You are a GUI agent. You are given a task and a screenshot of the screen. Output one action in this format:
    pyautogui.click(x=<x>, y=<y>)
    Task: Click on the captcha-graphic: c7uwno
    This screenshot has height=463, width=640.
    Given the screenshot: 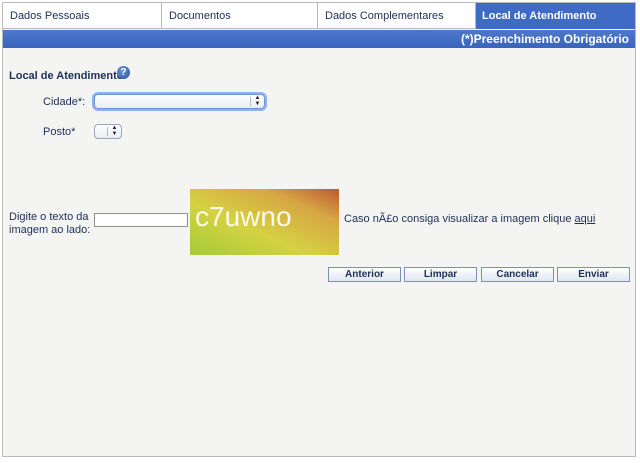 What is the action you would take?
    pyautogui.click(x=264, y=222)
    